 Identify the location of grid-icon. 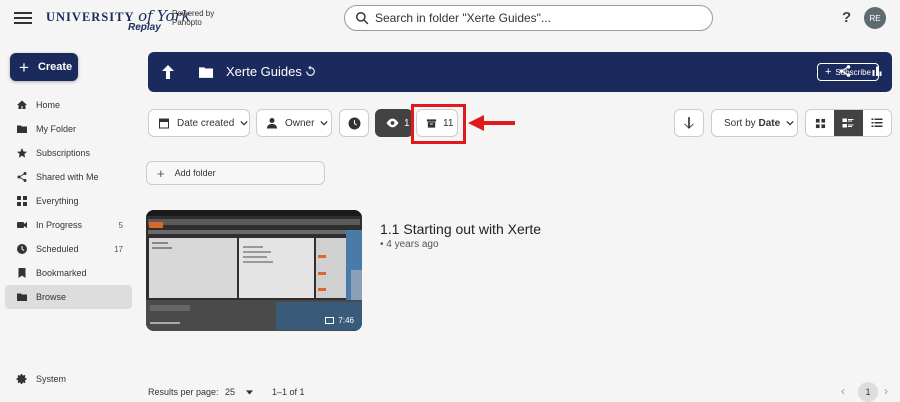
(22, 201).